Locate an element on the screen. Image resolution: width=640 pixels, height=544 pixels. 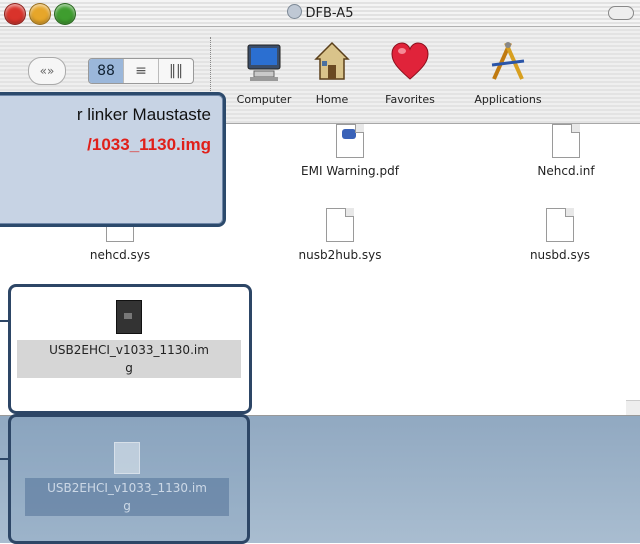
file-item: nusbd.sys is located at coordinates (560, 235).